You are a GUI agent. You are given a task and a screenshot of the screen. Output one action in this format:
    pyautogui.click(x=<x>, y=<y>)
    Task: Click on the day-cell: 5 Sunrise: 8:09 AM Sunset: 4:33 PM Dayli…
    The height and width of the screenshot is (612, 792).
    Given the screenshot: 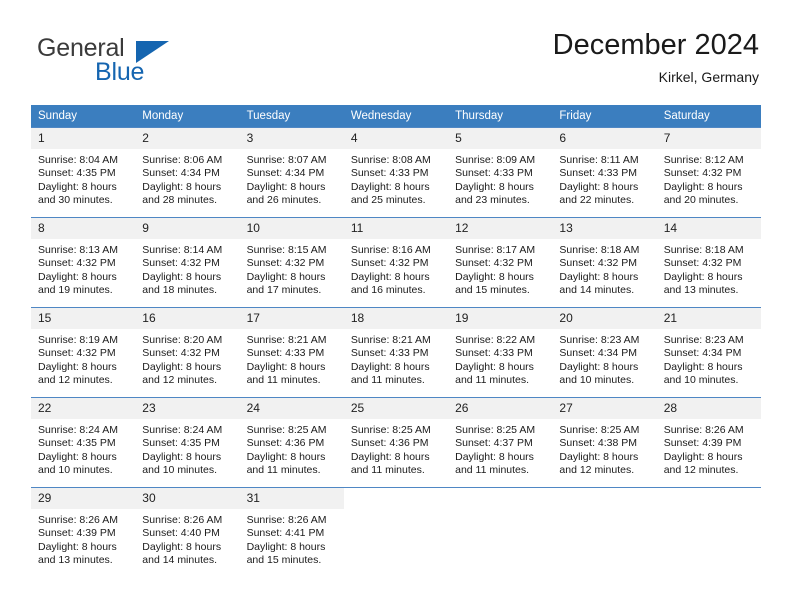 What is the action you would take?
    pyautogui.click(x=500, y=172)
    